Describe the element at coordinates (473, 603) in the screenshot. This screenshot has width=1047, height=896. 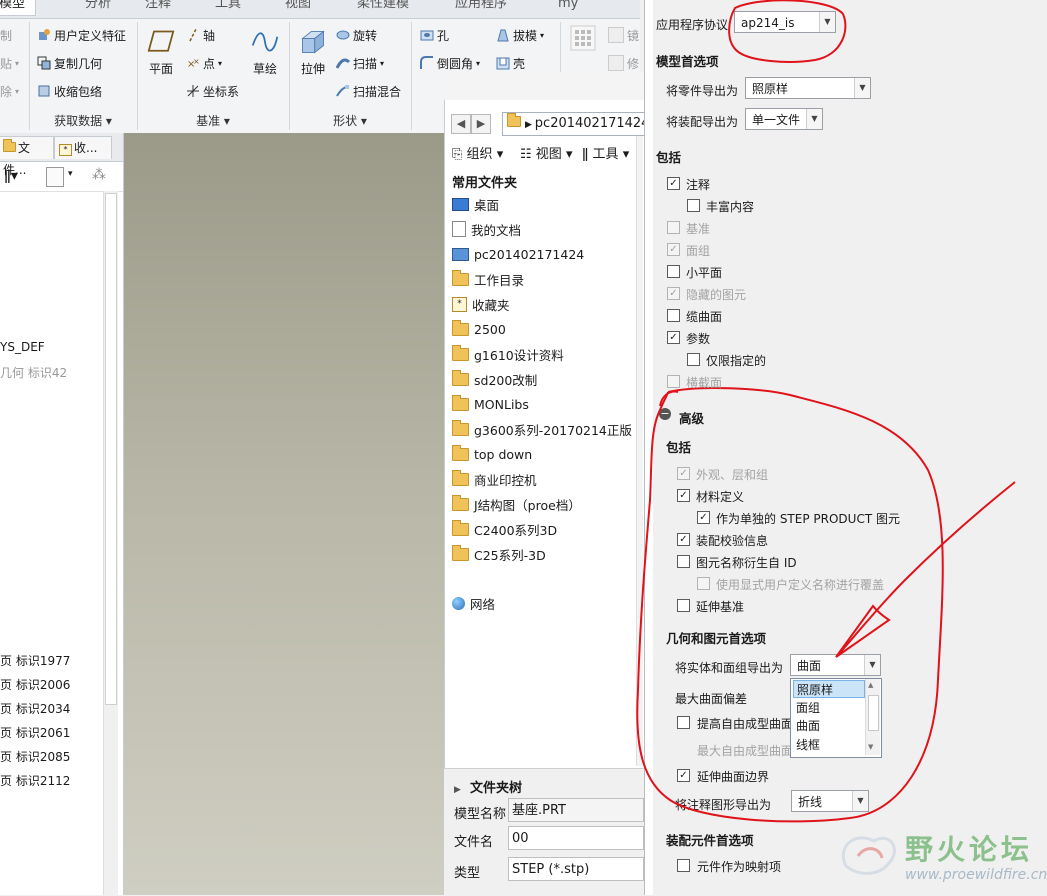
I see `fav-item-network: 网络` at that location.